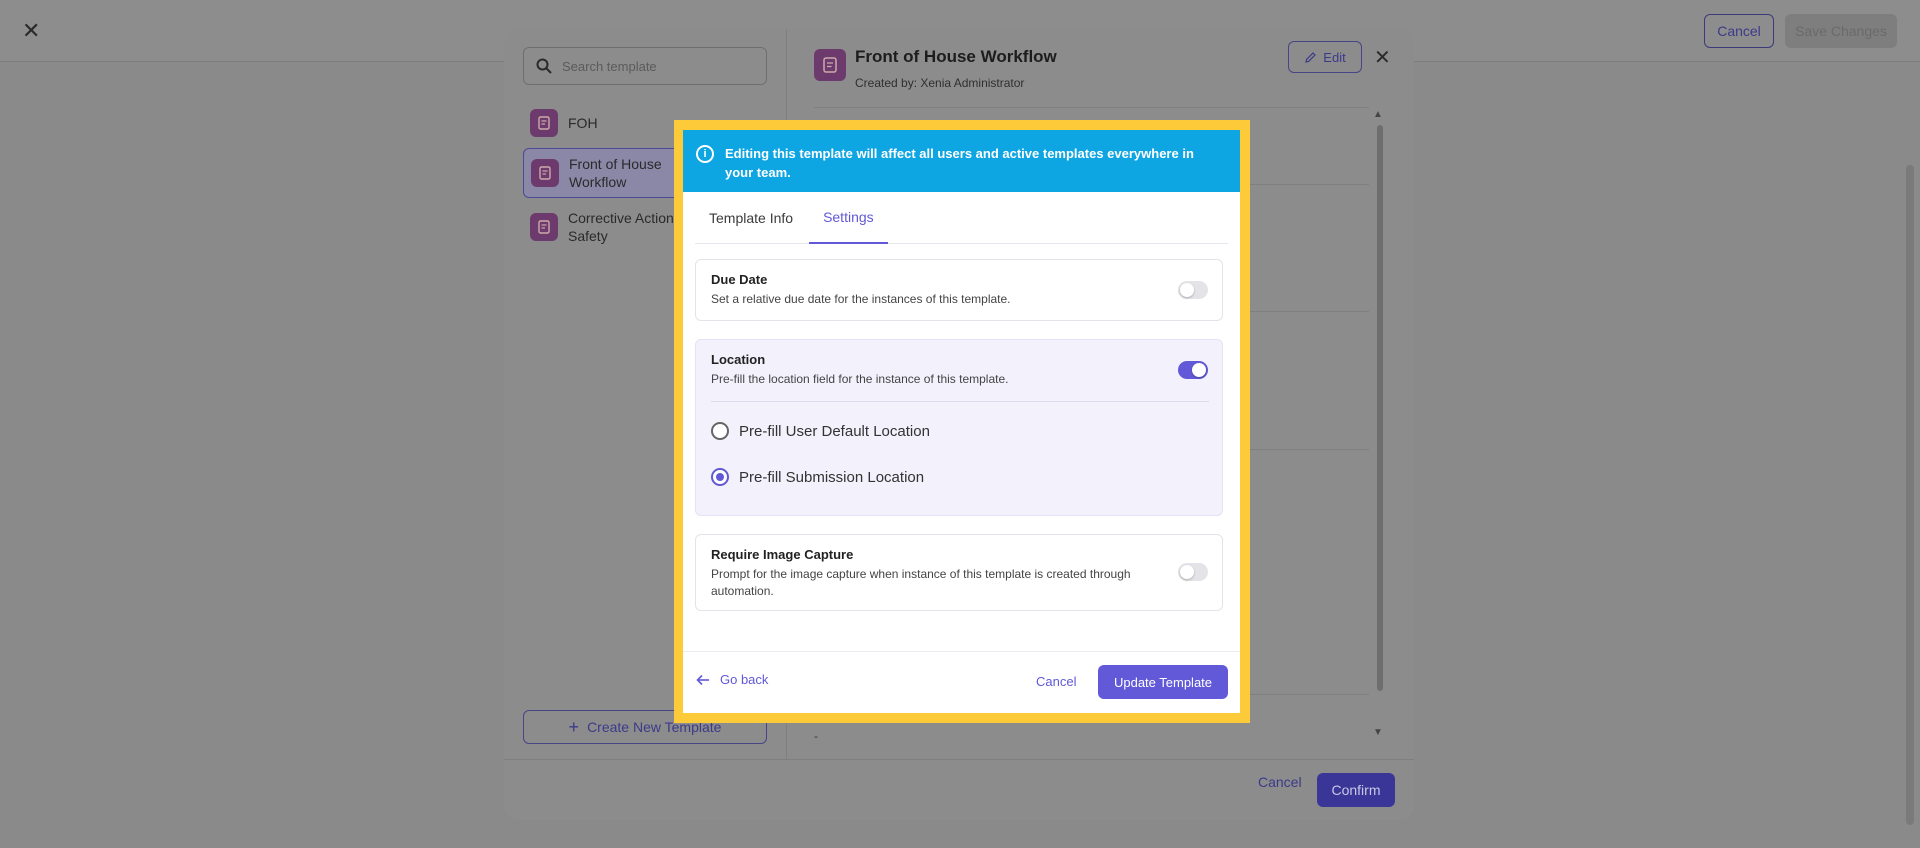  I want to click on radio-user-default-location: Pre-fill User Default Location, so click(820, 431).